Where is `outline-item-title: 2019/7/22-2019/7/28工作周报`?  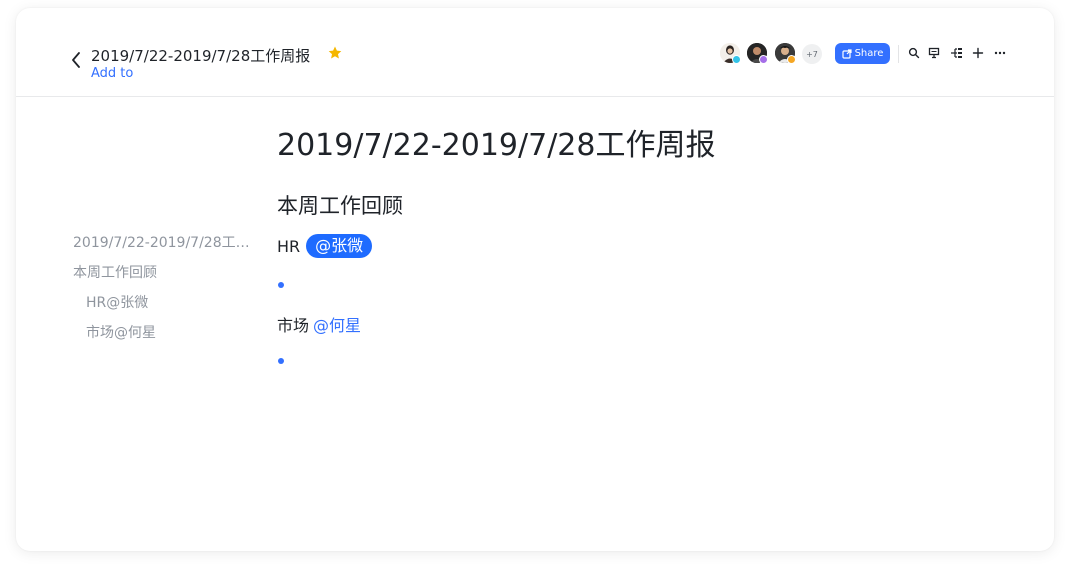
outline-item-title: 2019/7/22-2019/7/28工作周报 is located at coordinates (163, 247).